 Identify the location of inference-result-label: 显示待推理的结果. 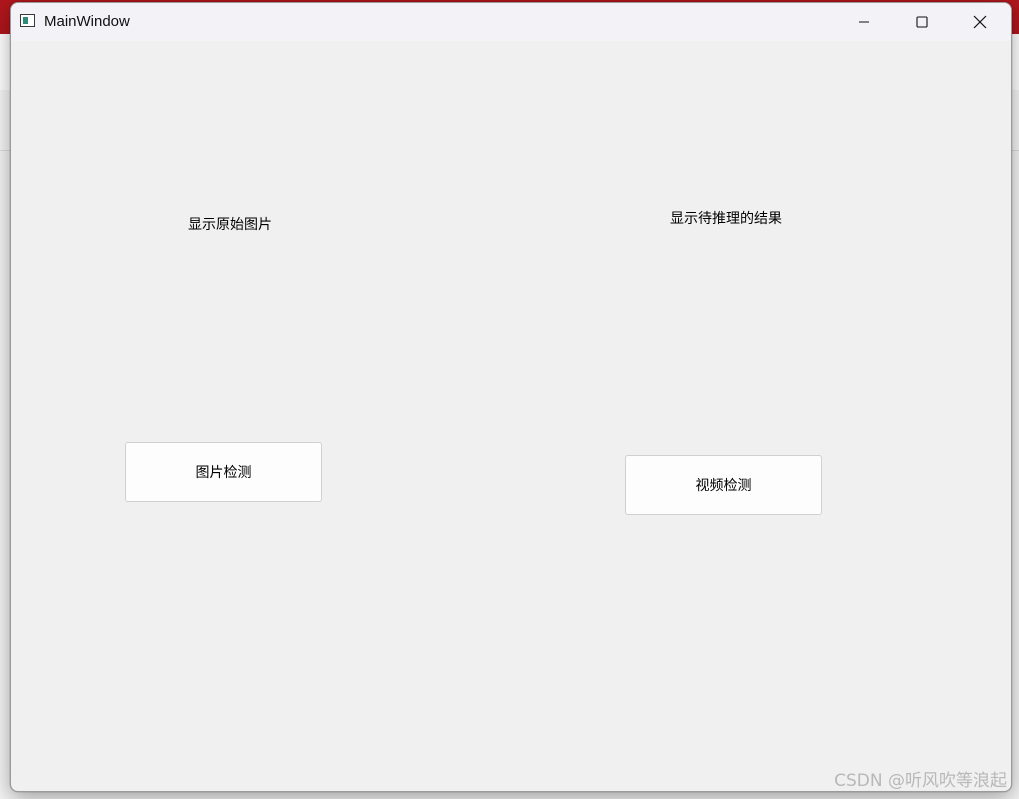
(726, 219).